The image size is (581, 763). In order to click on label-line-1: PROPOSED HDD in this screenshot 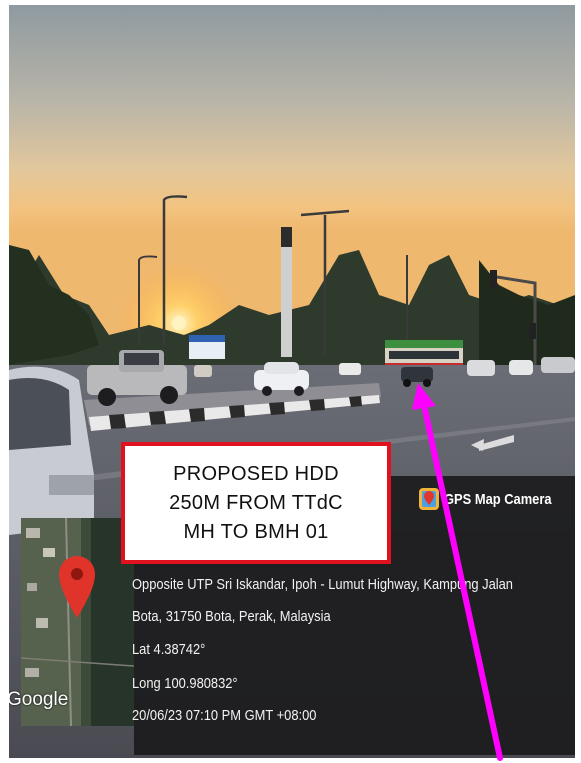, I will do `click(256, 473)`.